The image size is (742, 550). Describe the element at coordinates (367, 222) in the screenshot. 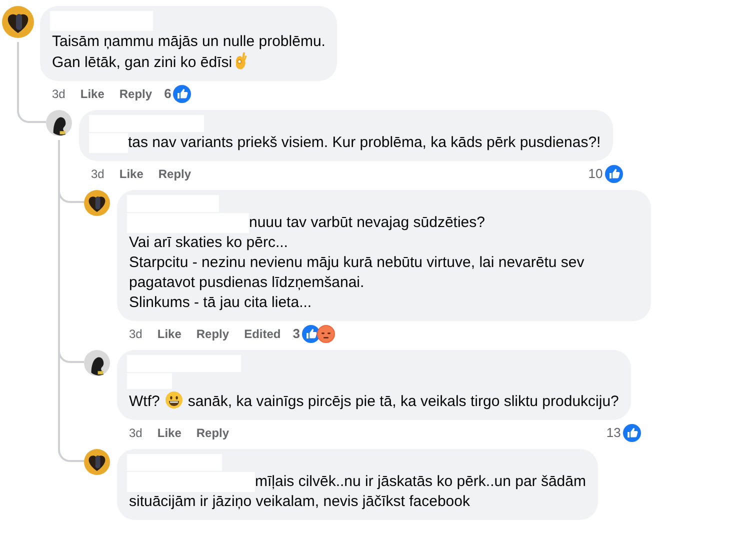

I see `comment-text: nuuu tav varbūt nevajag sūdzēties?` at that location.